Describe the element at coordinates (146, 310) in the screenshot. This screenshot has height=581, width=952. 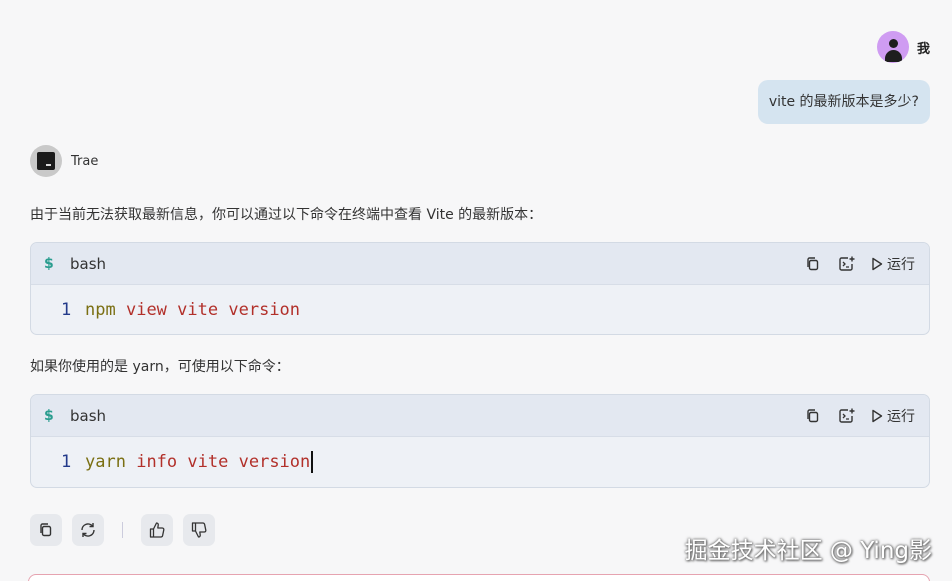
I see `code-token: view` at that location.